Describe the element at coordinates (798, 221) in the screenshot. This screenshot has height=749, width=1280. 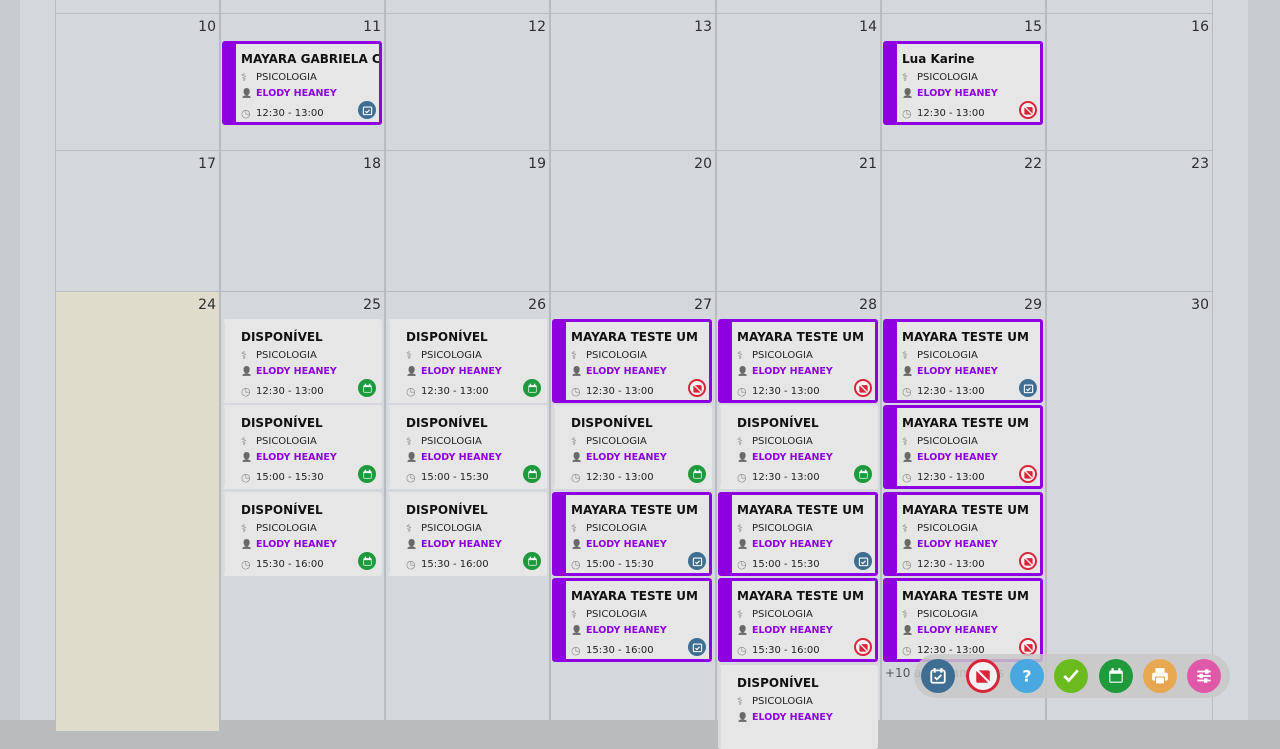
I see `day-cell: 21` at that location.